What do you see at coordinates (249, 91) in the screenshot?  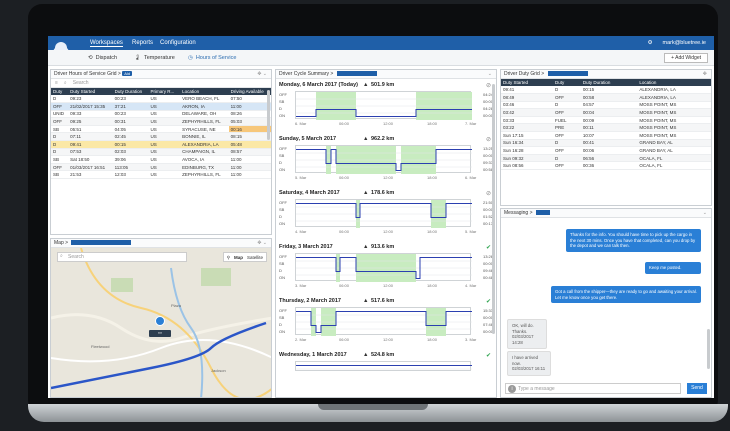 I see `hos-col-header: Driving Available` at bounding box center [249, 91].